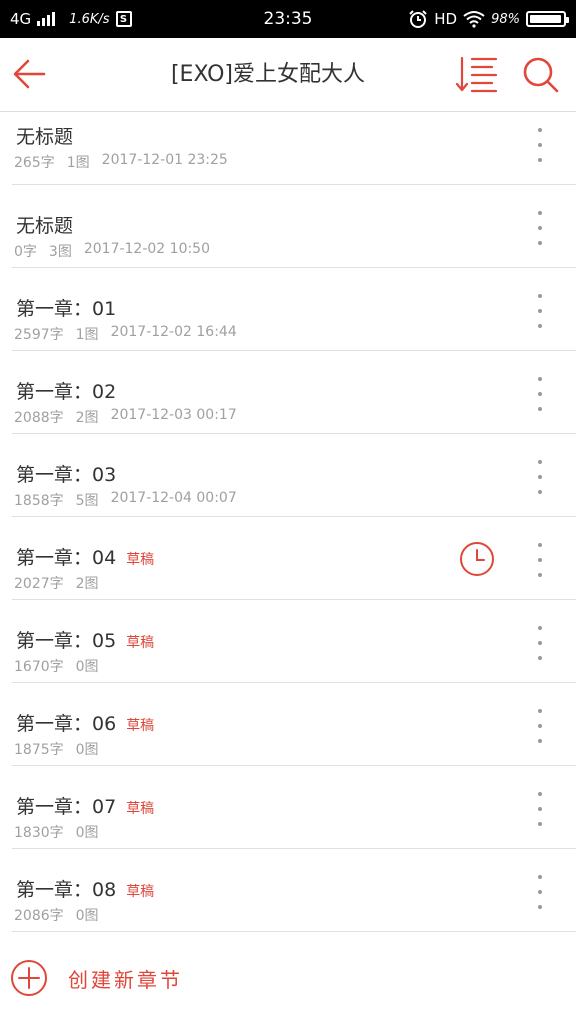 The width and height of the screenshot is (576, 1024). I want to click on chapter-title: 第一章：02, so click(66, 392).